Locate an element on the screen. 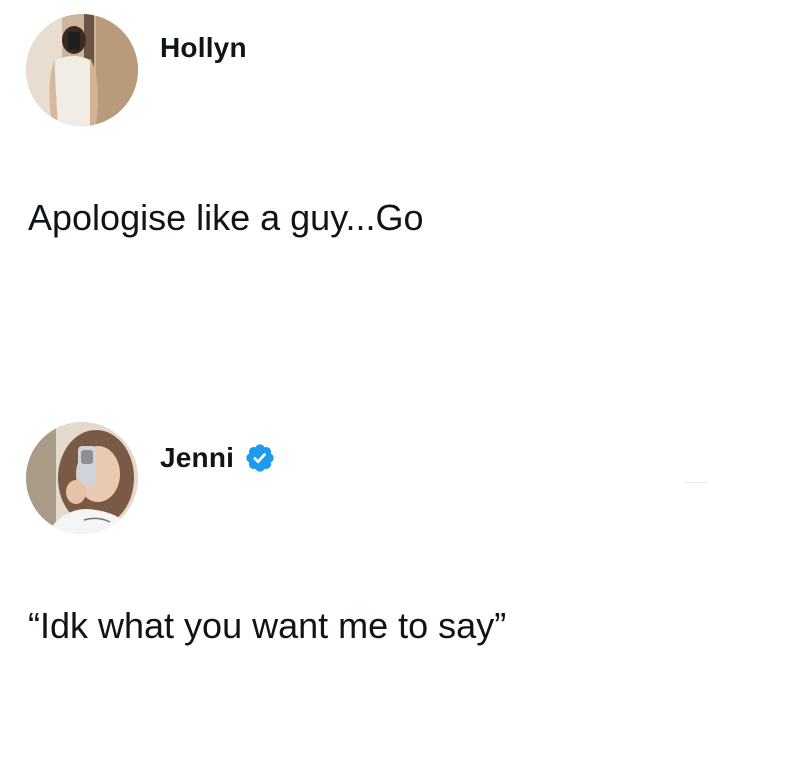  divider is located at coordinates (696, 482).